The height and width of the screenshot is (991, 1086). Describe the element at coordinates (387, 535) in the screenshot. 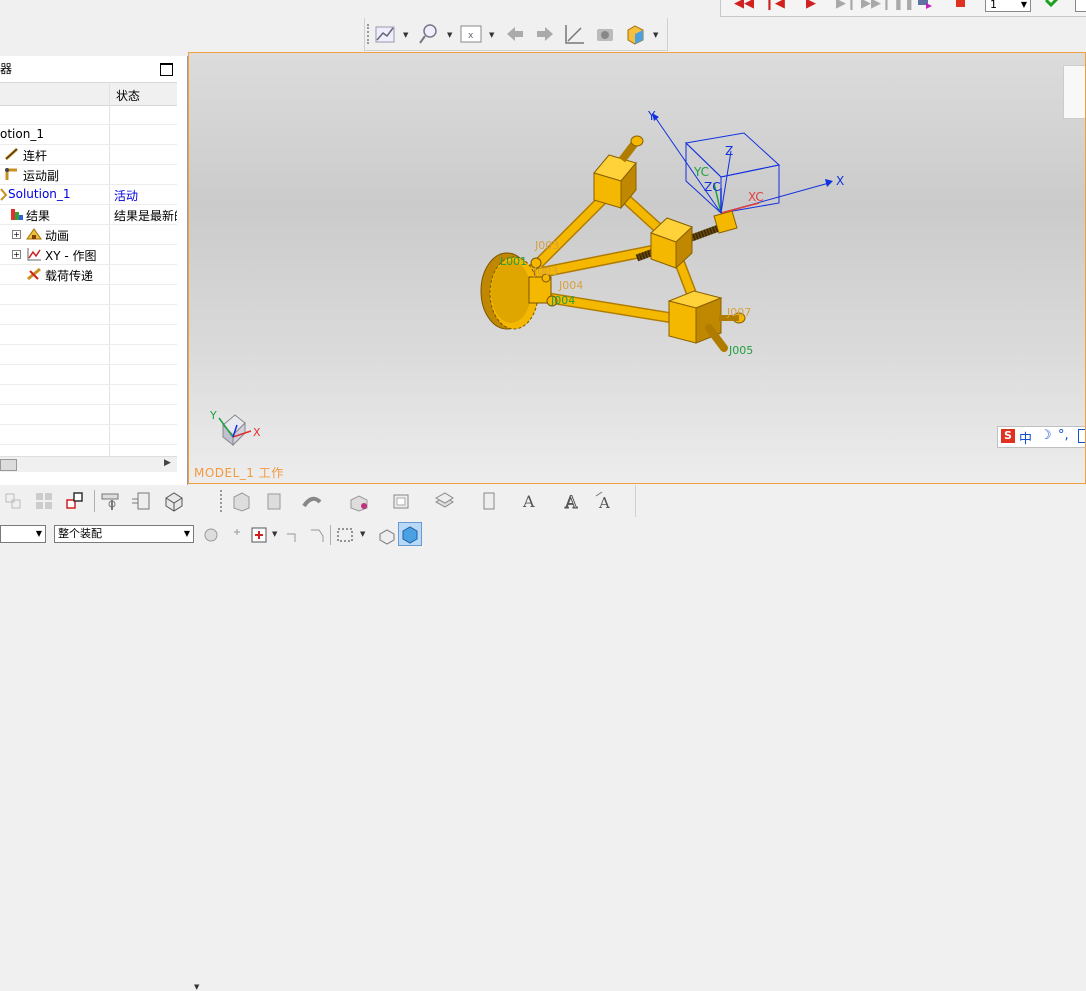

I see `wireframe-view-icon` at that location.